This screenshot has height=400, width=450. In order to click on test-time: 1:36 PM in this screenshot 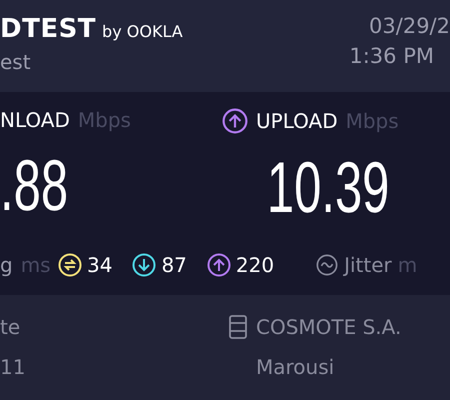, I will do `click(391, 56)`.